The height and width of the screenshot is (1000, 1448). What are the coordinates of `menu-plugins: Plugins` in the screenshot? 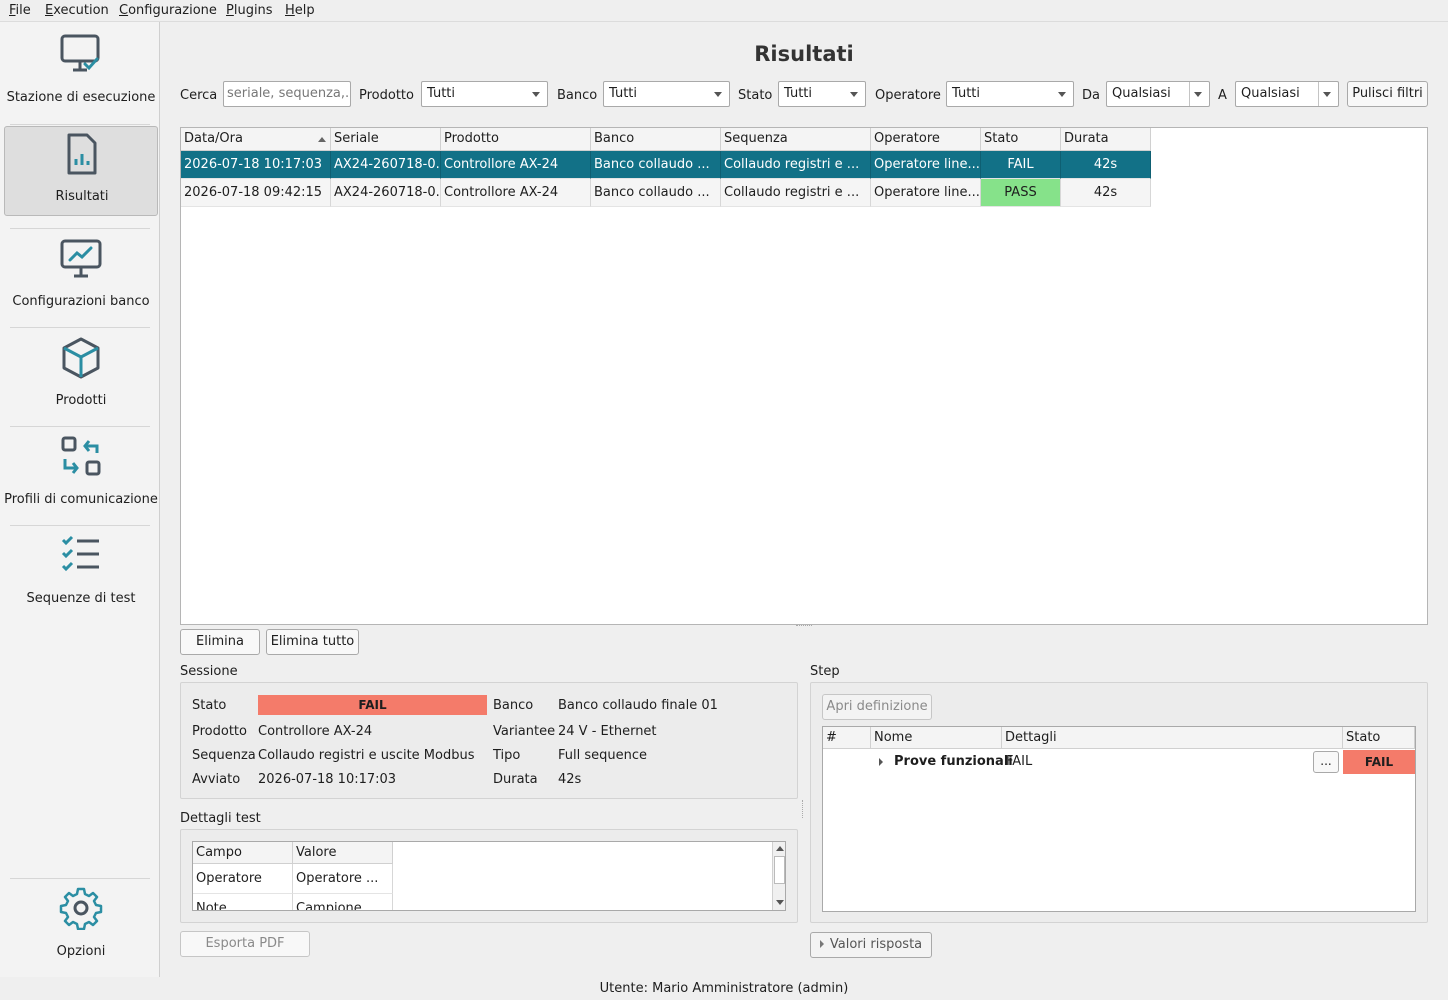 It's located at (249, 10).